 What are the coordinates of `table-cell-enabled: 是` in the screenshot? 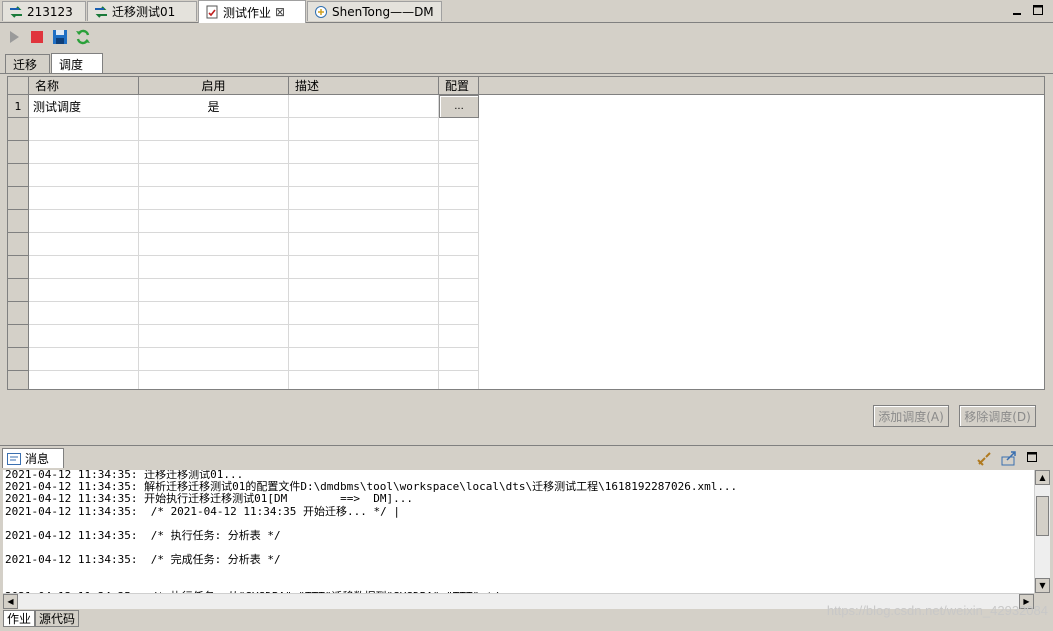 It's located at (214, 106).